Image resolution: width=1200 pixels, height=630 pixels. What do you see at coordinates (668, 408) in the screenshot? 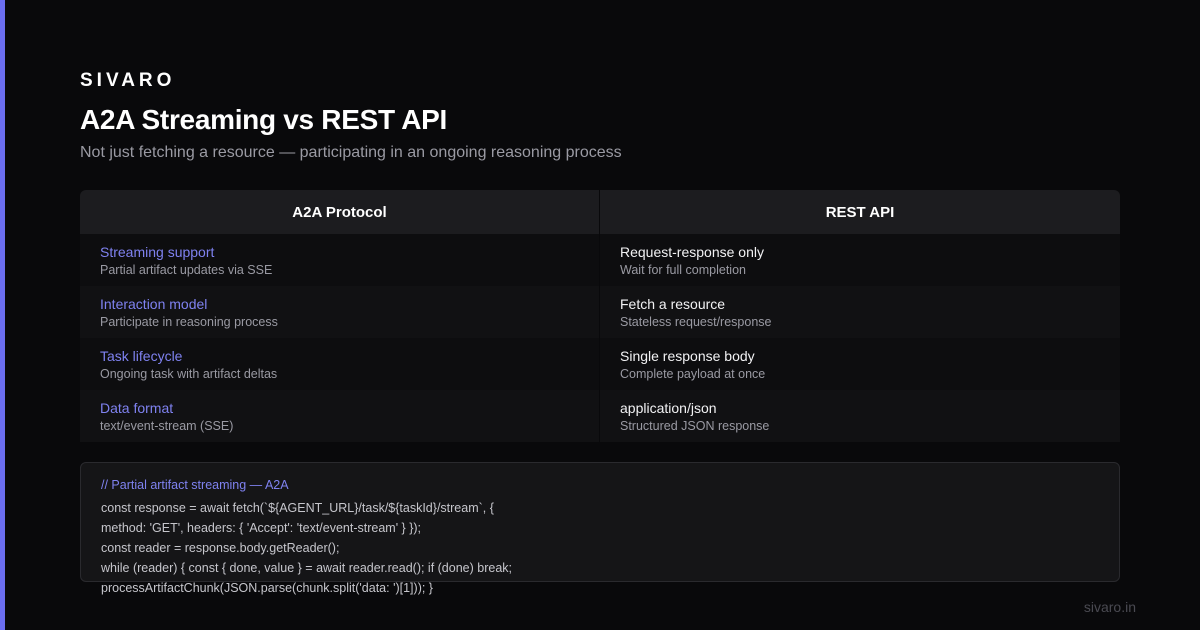
I see `cell-title: application/json` at bounding box center [668, 408].